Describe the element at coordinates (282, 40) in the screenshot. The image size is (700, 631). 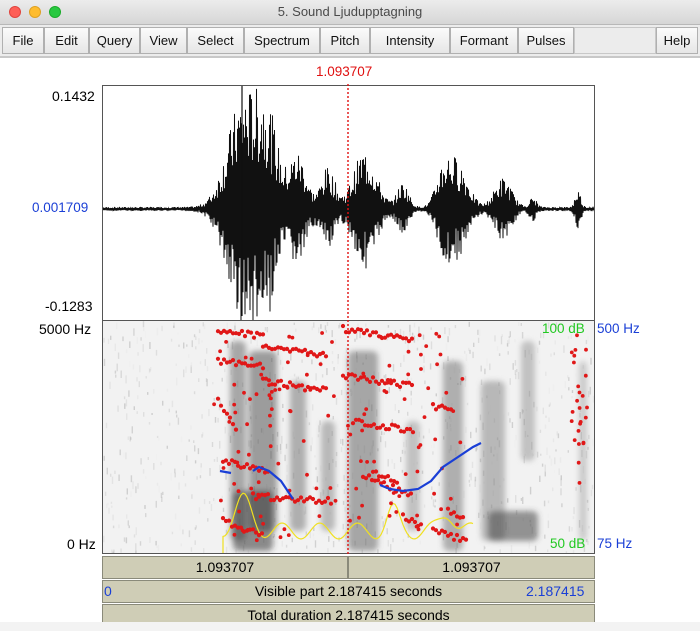
I see `menu-spectrum: Spectrum` at that location.